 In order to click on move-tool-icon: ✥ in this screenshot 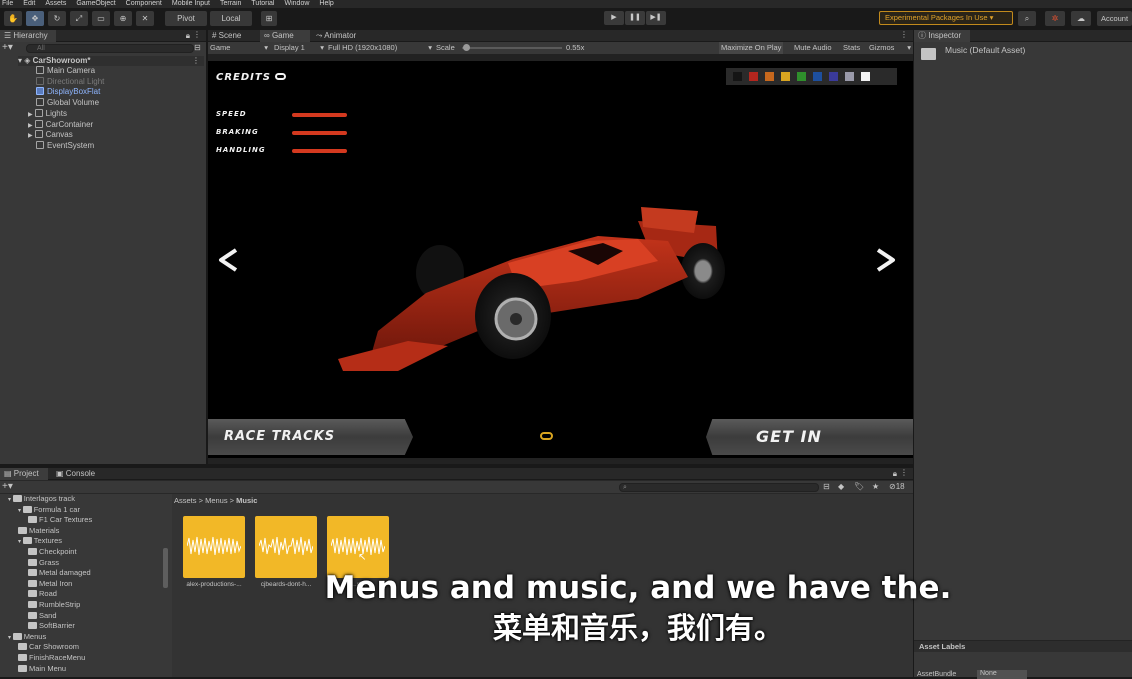, I will do `click(35, 18)`.